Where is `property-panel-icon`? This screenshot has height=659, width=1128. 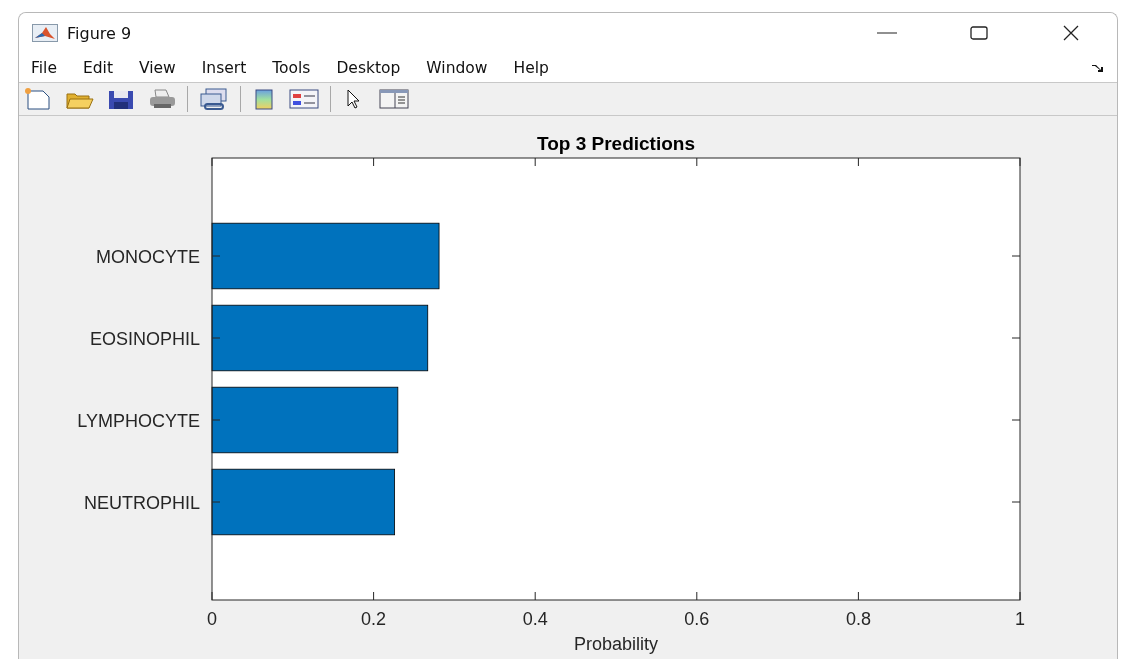
property-panel-icon is located at coordinates (394, 99).